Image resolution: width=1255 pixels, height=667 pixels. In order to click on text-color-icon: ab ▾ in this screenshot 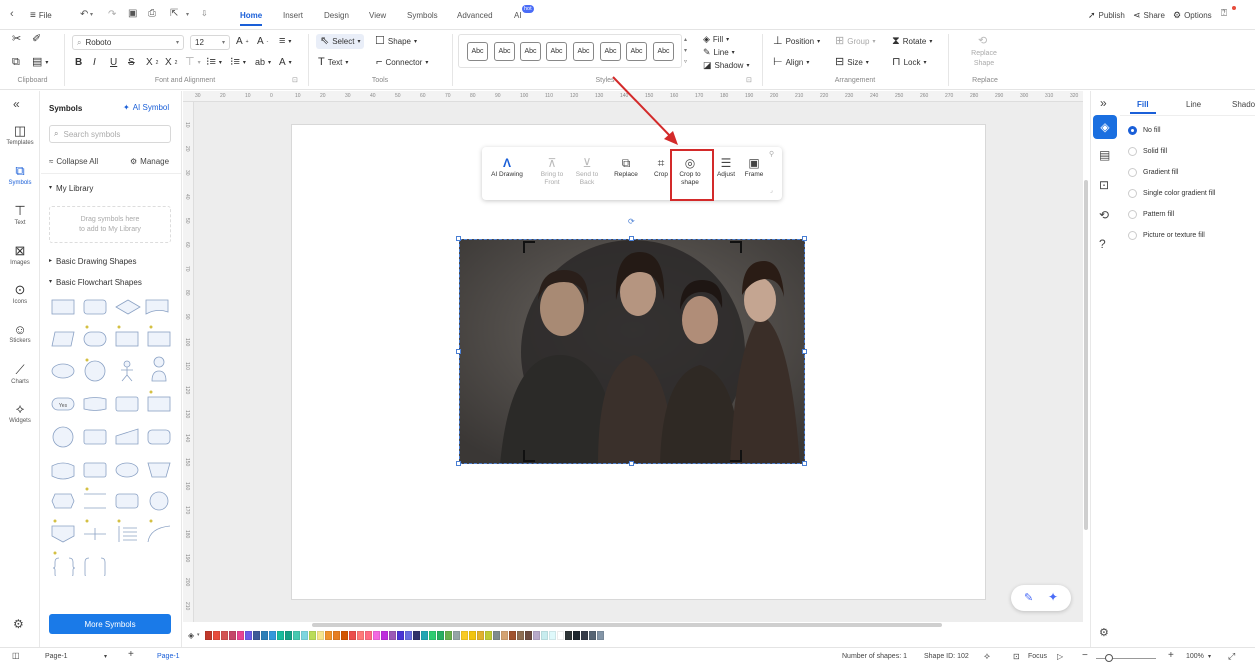, I will do `click(263, 62)`.